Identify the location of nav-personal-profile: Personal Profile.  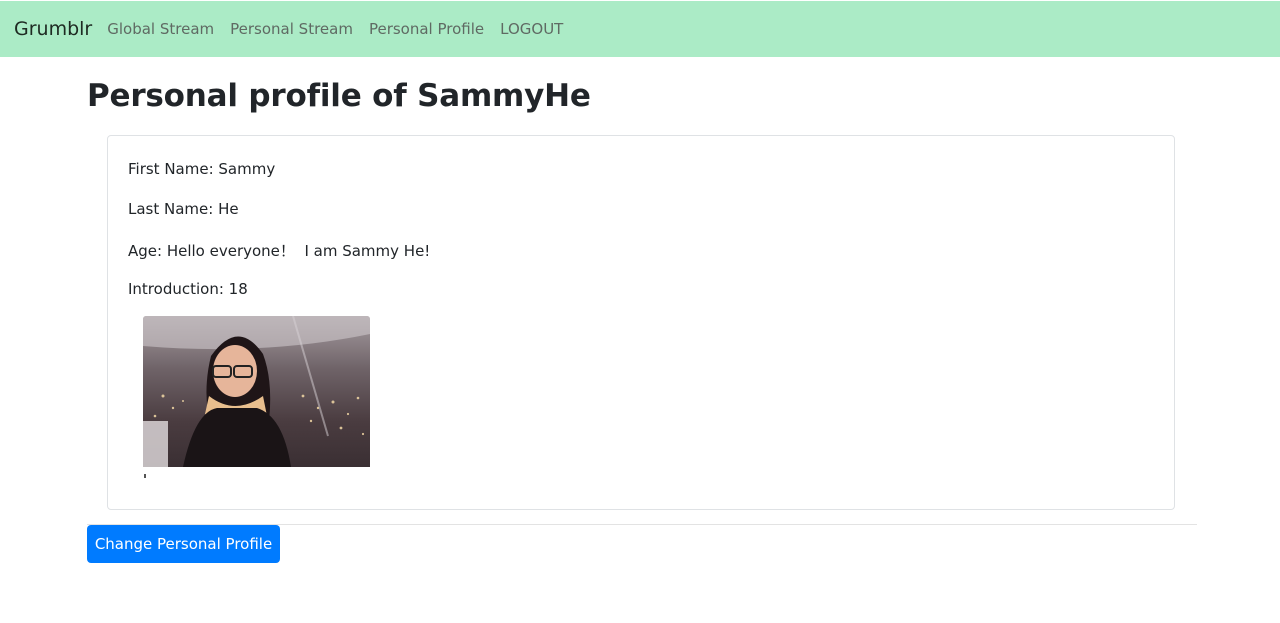
(426, 29).